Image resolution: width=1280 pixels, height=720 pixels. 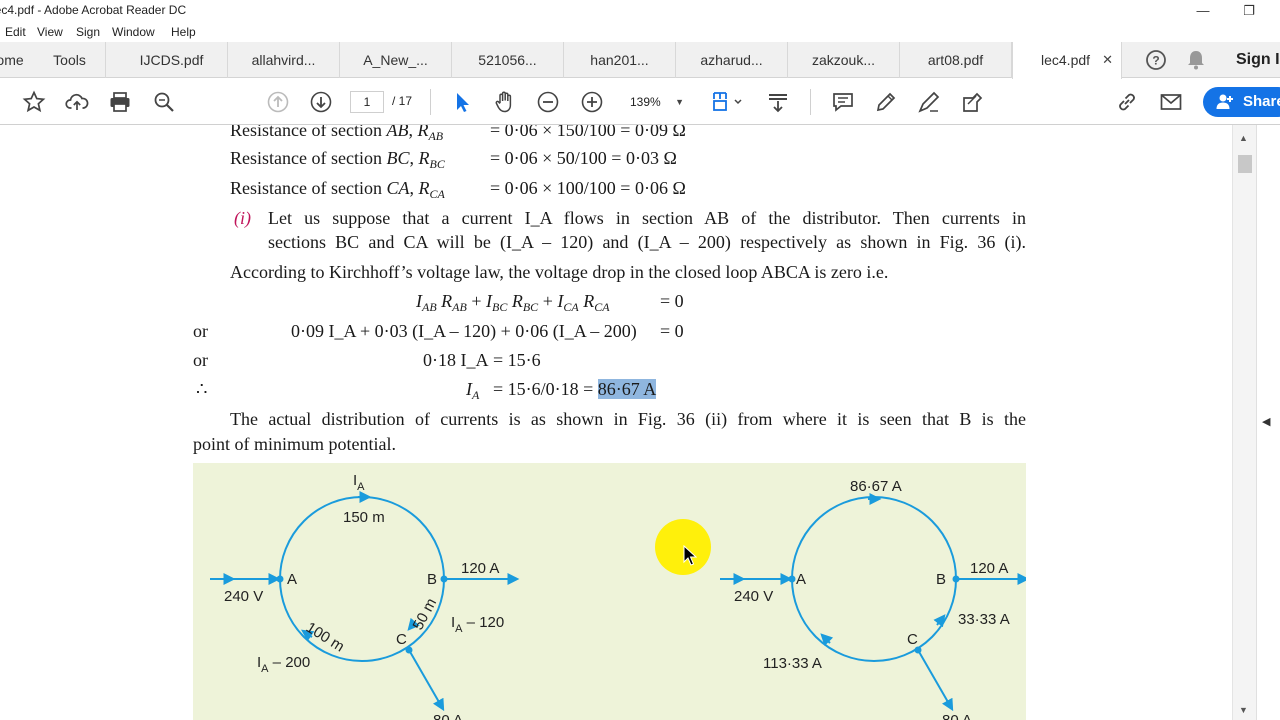 I want to click on scroll-down-icon: ▼, so click(x=1243, y=710).